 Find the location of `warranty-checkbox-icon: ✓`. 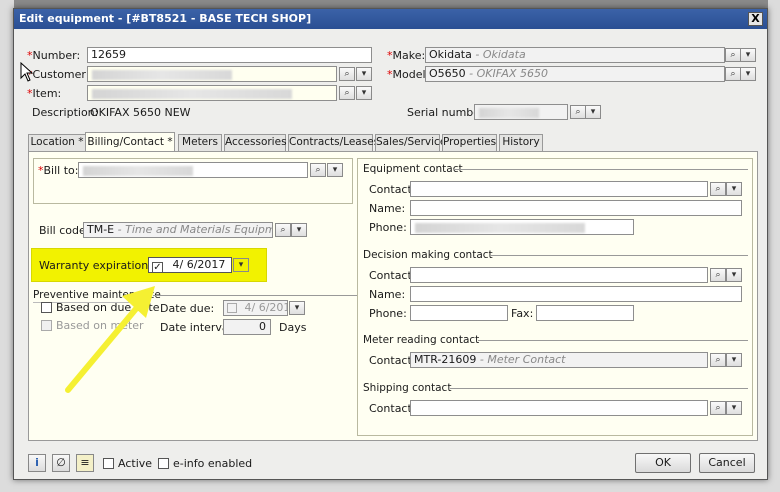

warranty-checkbox-icon: ✓ is located at coordinates (157, 267).